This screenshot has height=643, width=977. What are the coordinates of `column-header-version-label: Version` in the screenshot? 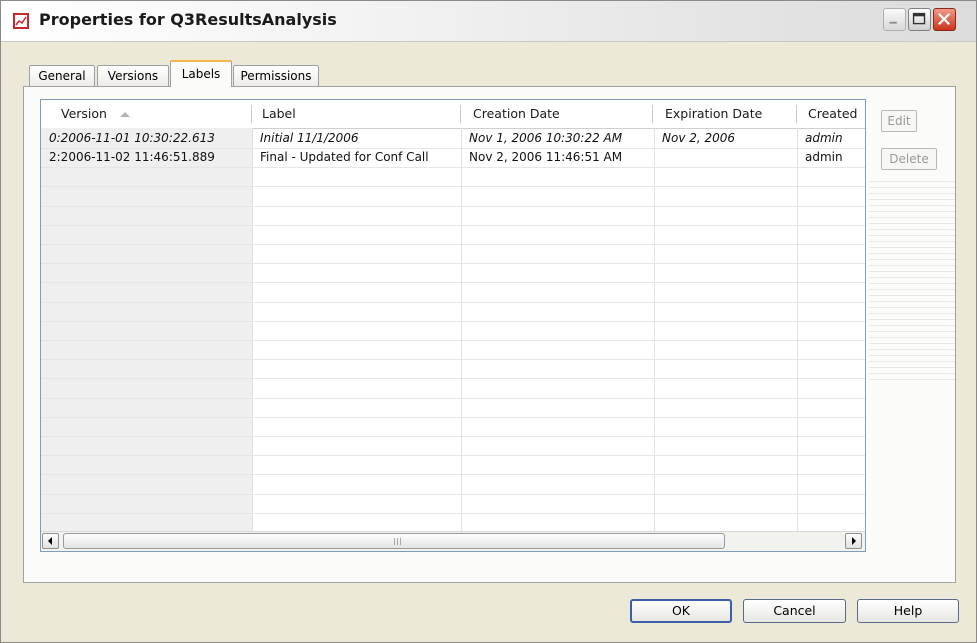 It's located at (84, 113).